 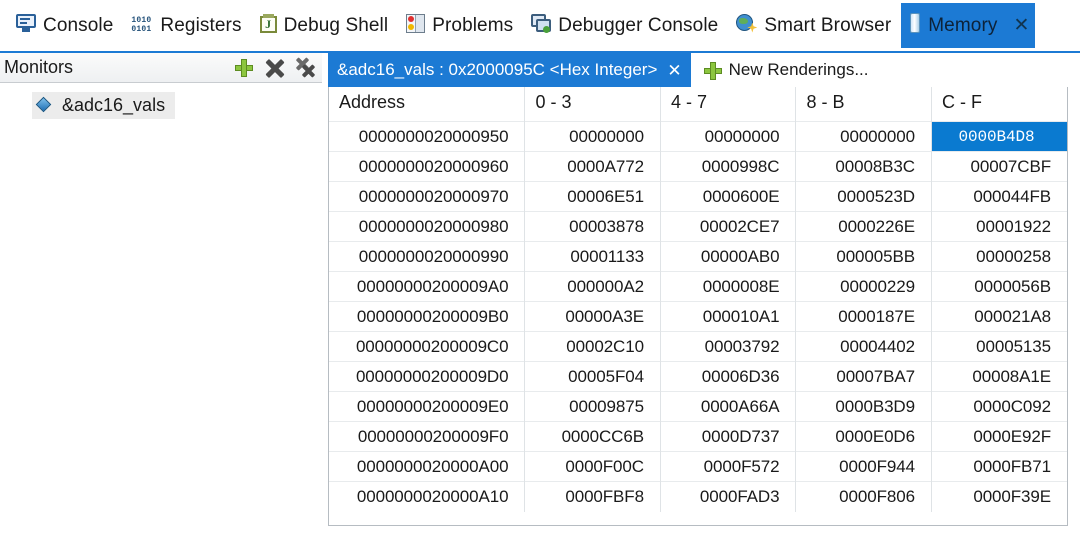 What do you see at coordinates (336, 25) in the screenshot?
I see `view-tab-label: Debug Shell` at bounding box center [336, 25].